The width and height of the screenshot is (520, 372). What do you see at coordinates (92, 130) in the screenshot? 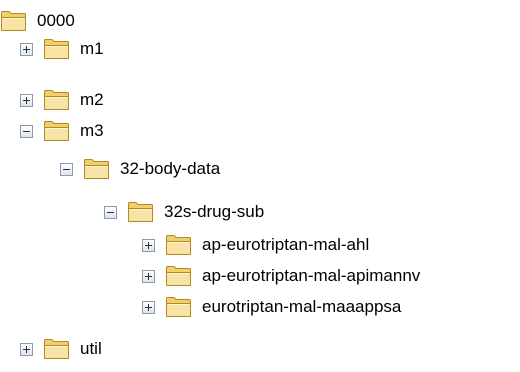
I see `tree-node-label: m3` at bounding box center [92, 130].